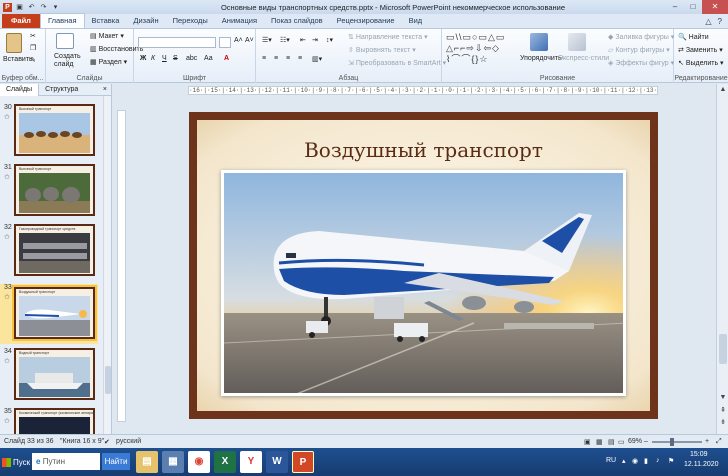 This screenshot has width=728, height=476. Describe the element at coordinates (54, 374) in the screenshot. I see `thumbnail-frame: Водный транспорт` at that location.